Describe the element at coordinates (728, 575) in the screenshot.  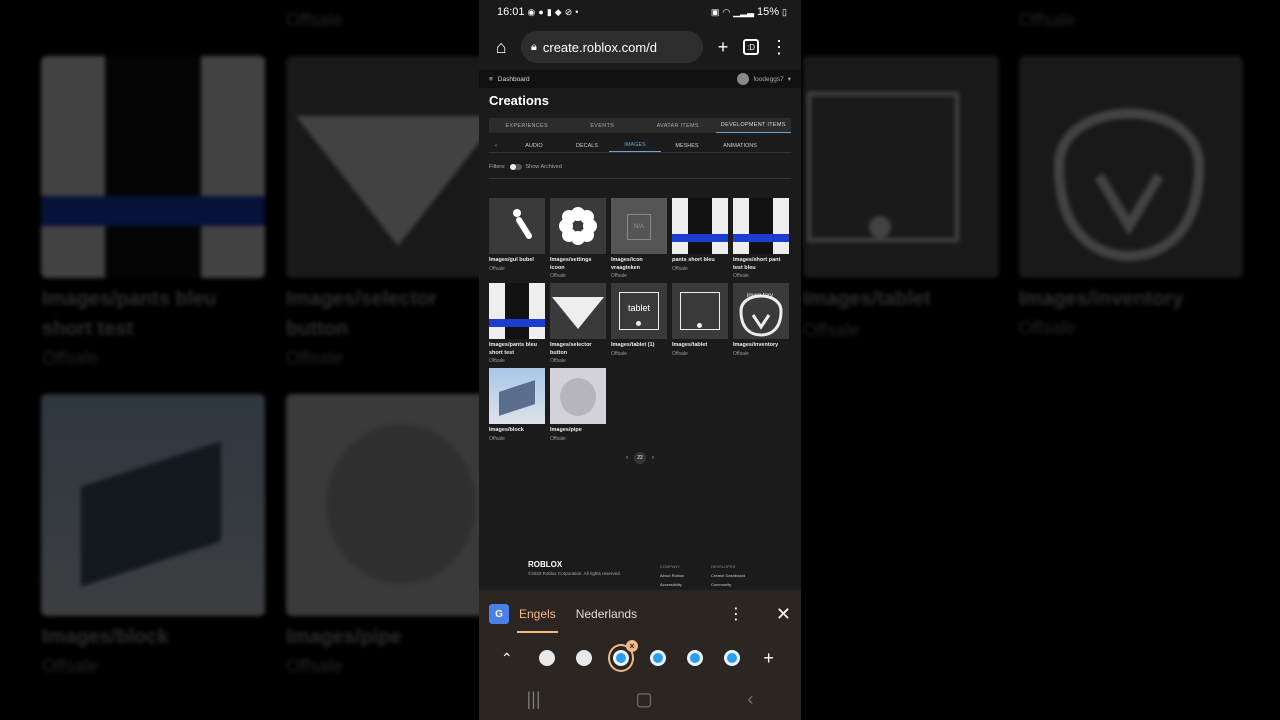
I see `footer-link: Creator Dashboard` at that location.